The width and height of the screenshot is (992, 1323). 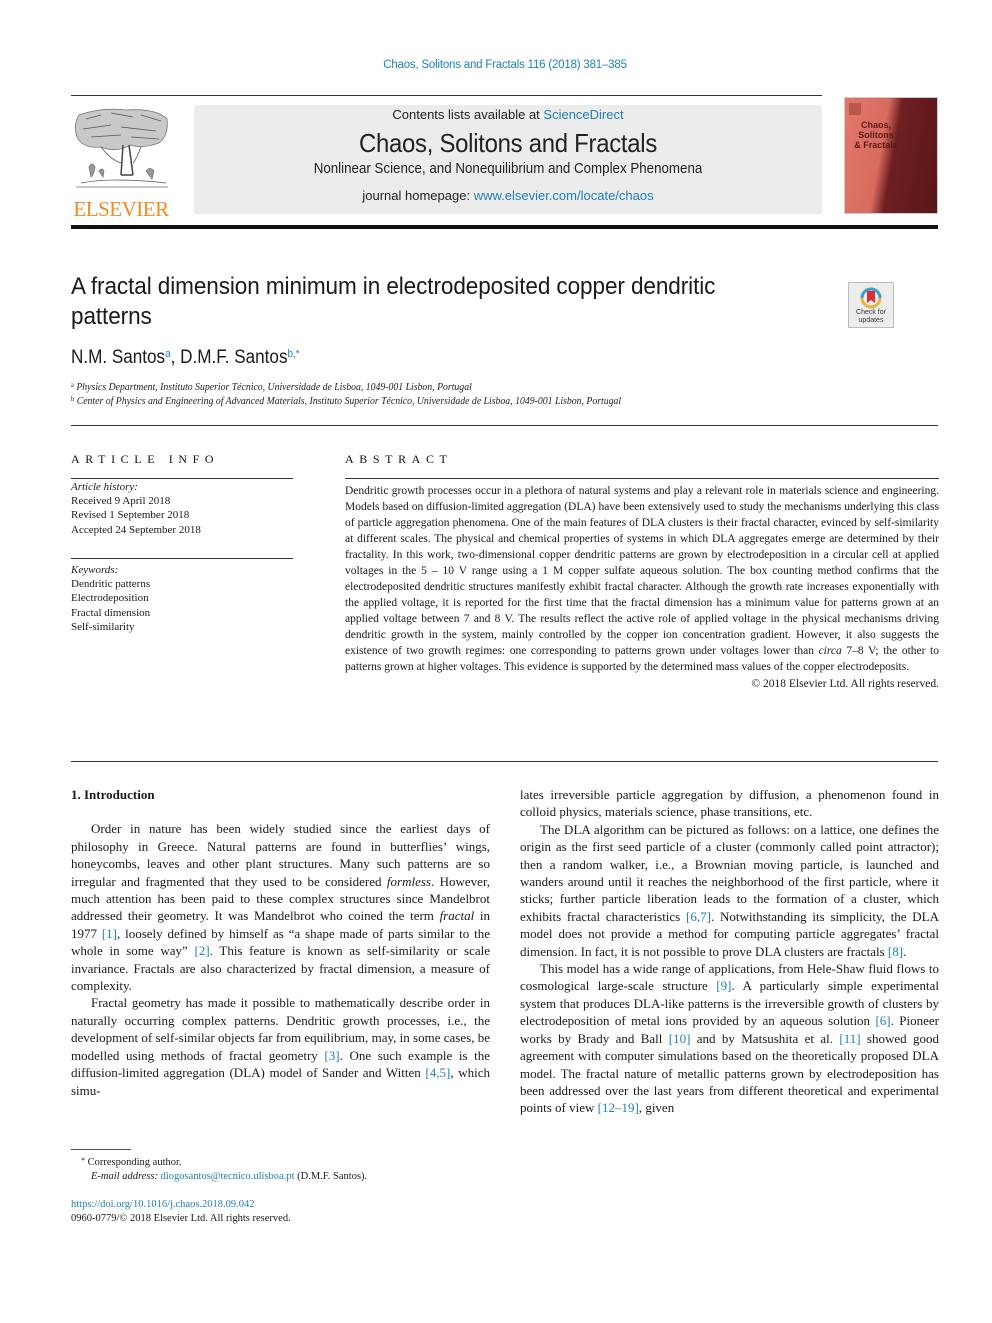 What do you see at coordinates (875, 125) in the screenshot?
I see `cover-title-line: Chaos,` at bounding box center [875, 125].